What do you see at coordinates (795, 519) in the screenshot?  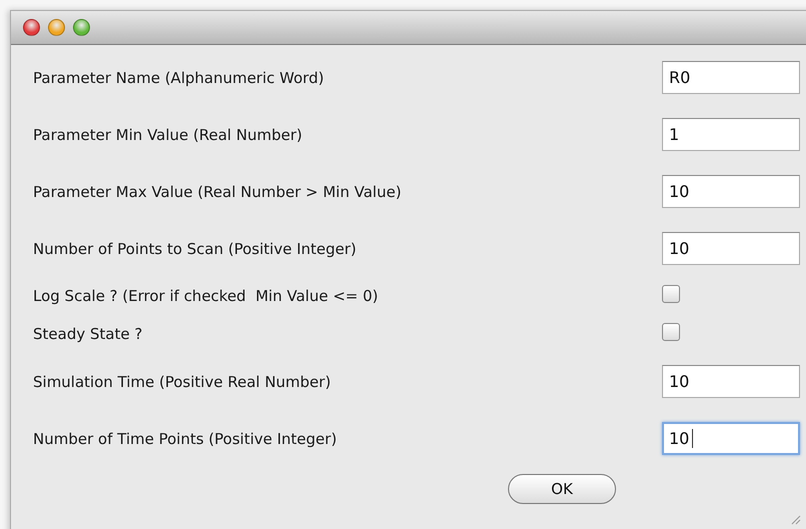 I see `resize-grip-icon` at bounding box center [795, 519].